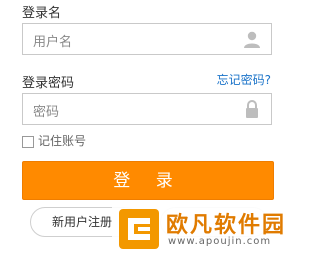  I want to click on forgot-password-link: 忘记密码?, so click(244, 79).